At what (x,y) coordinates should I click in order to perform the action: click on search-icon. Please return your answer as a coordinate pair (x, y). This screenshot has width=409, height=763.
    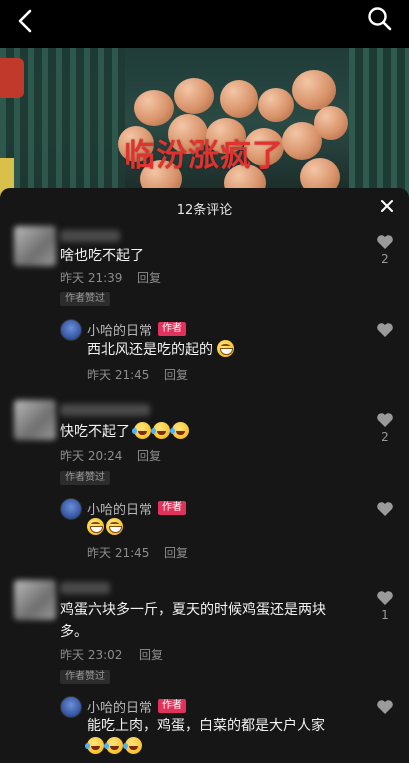
    Looking at the image, I should click on (380, 19).